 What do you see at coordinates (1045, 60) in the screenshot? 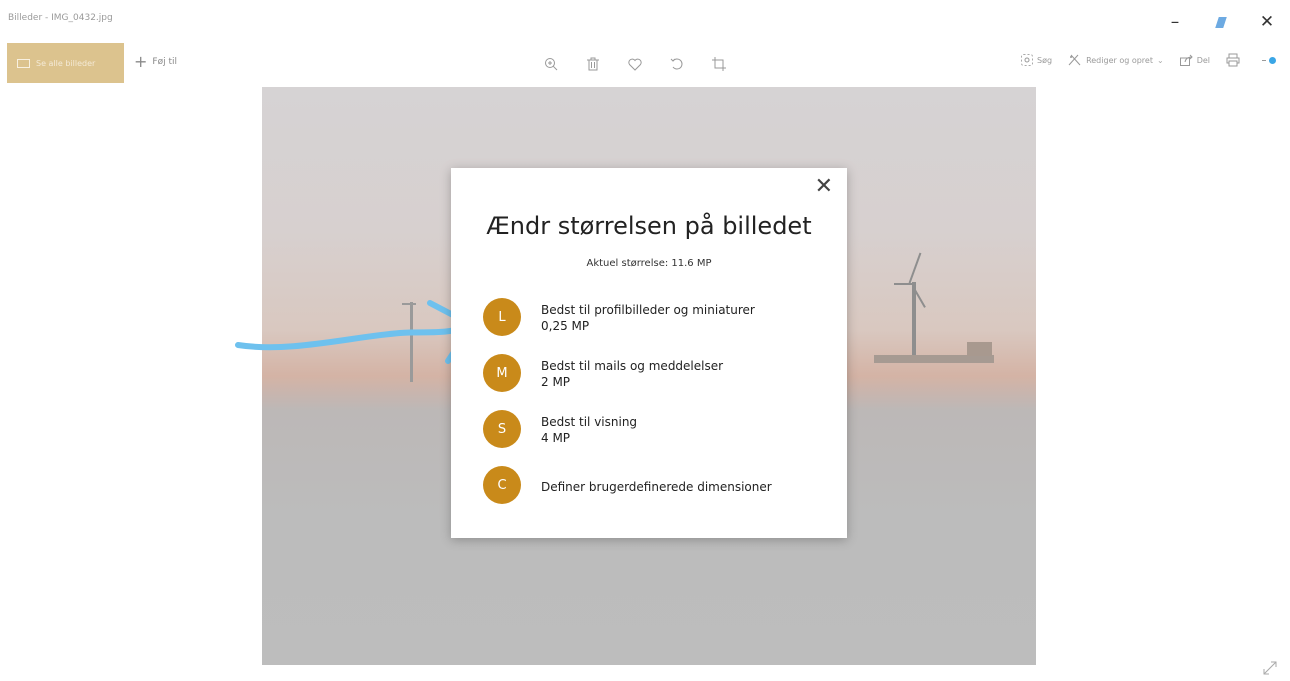
I see `search-label: Søg` at bounding box center [1045, 60].